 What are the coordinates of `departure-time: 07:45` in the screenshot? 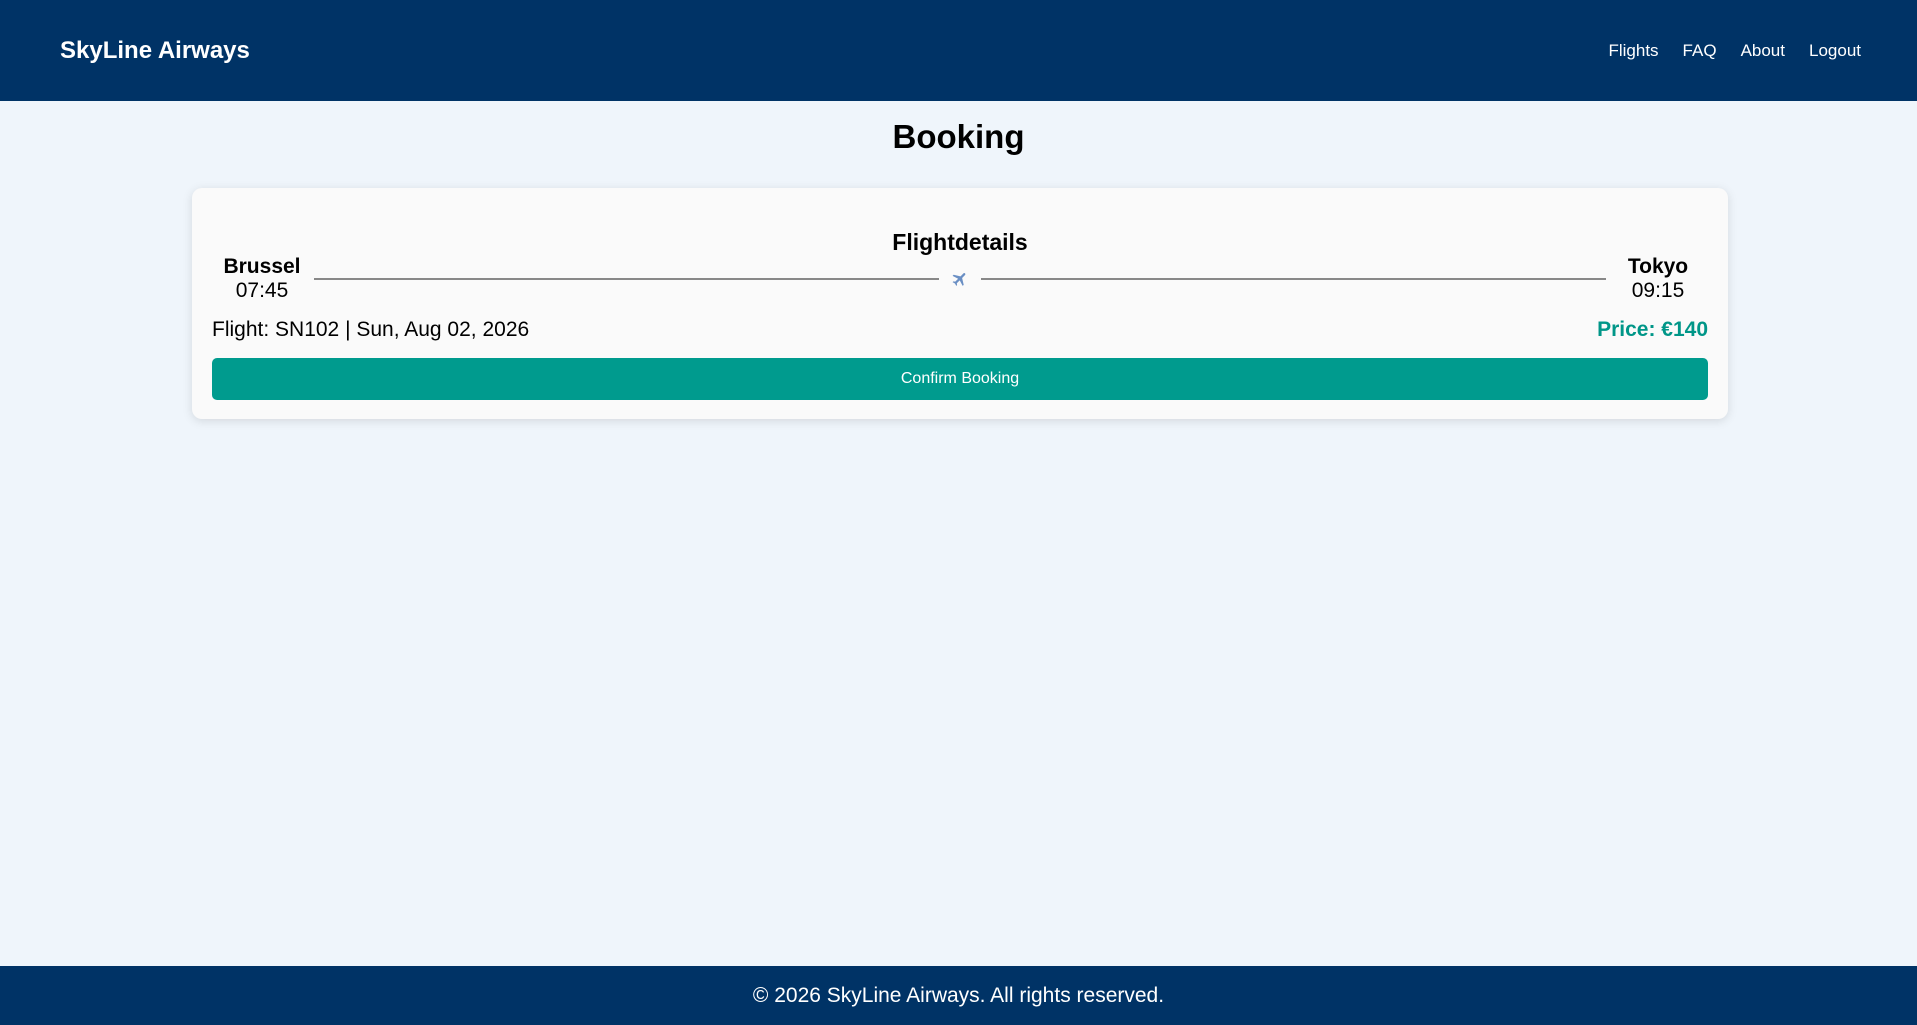 It's located at (262, 290).